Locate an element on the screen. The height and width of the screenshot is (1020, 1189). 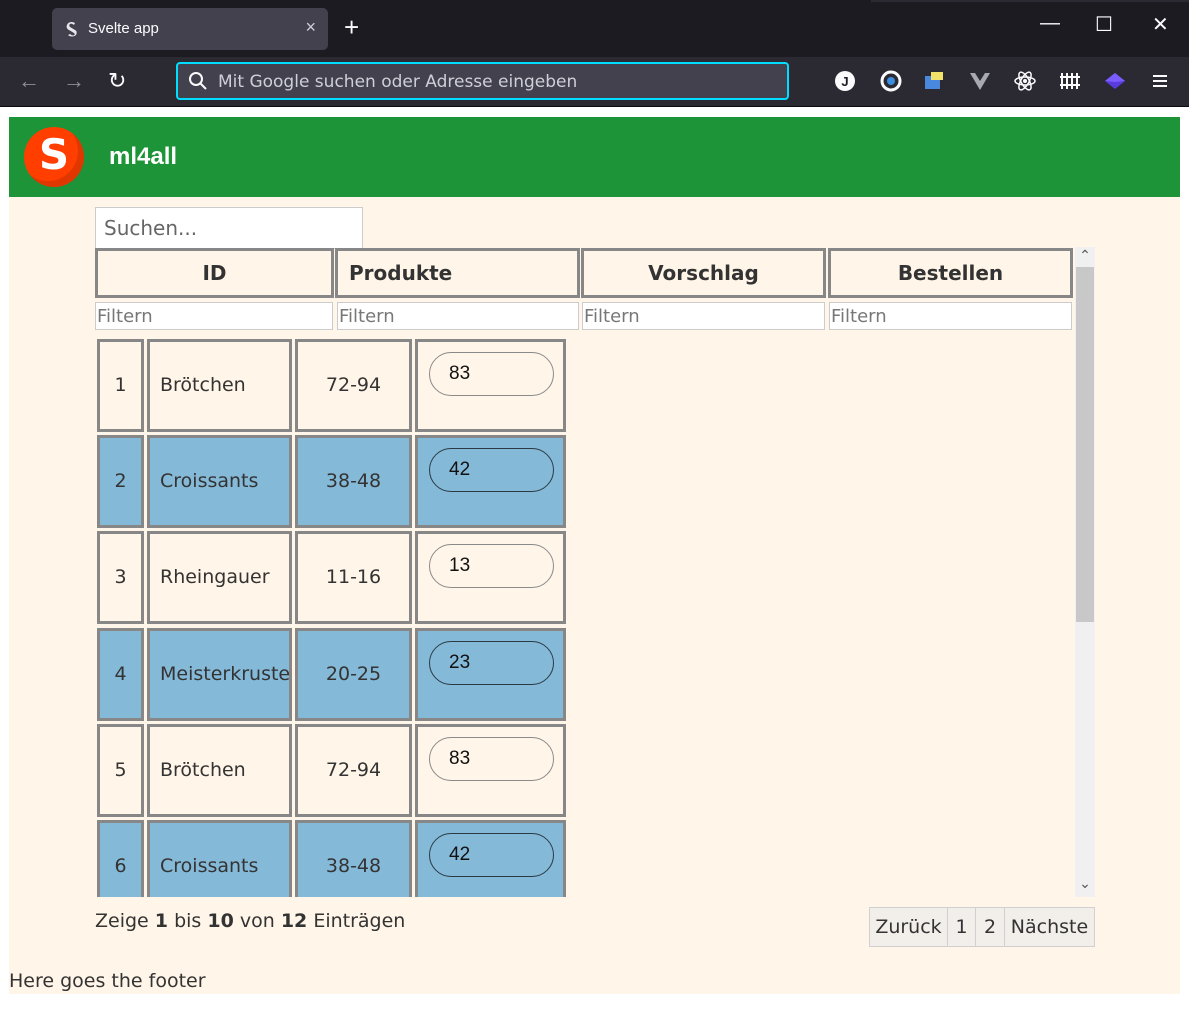
table-row: 3 Rheingauer 11-16 13 is located at coordinates (332, 577).